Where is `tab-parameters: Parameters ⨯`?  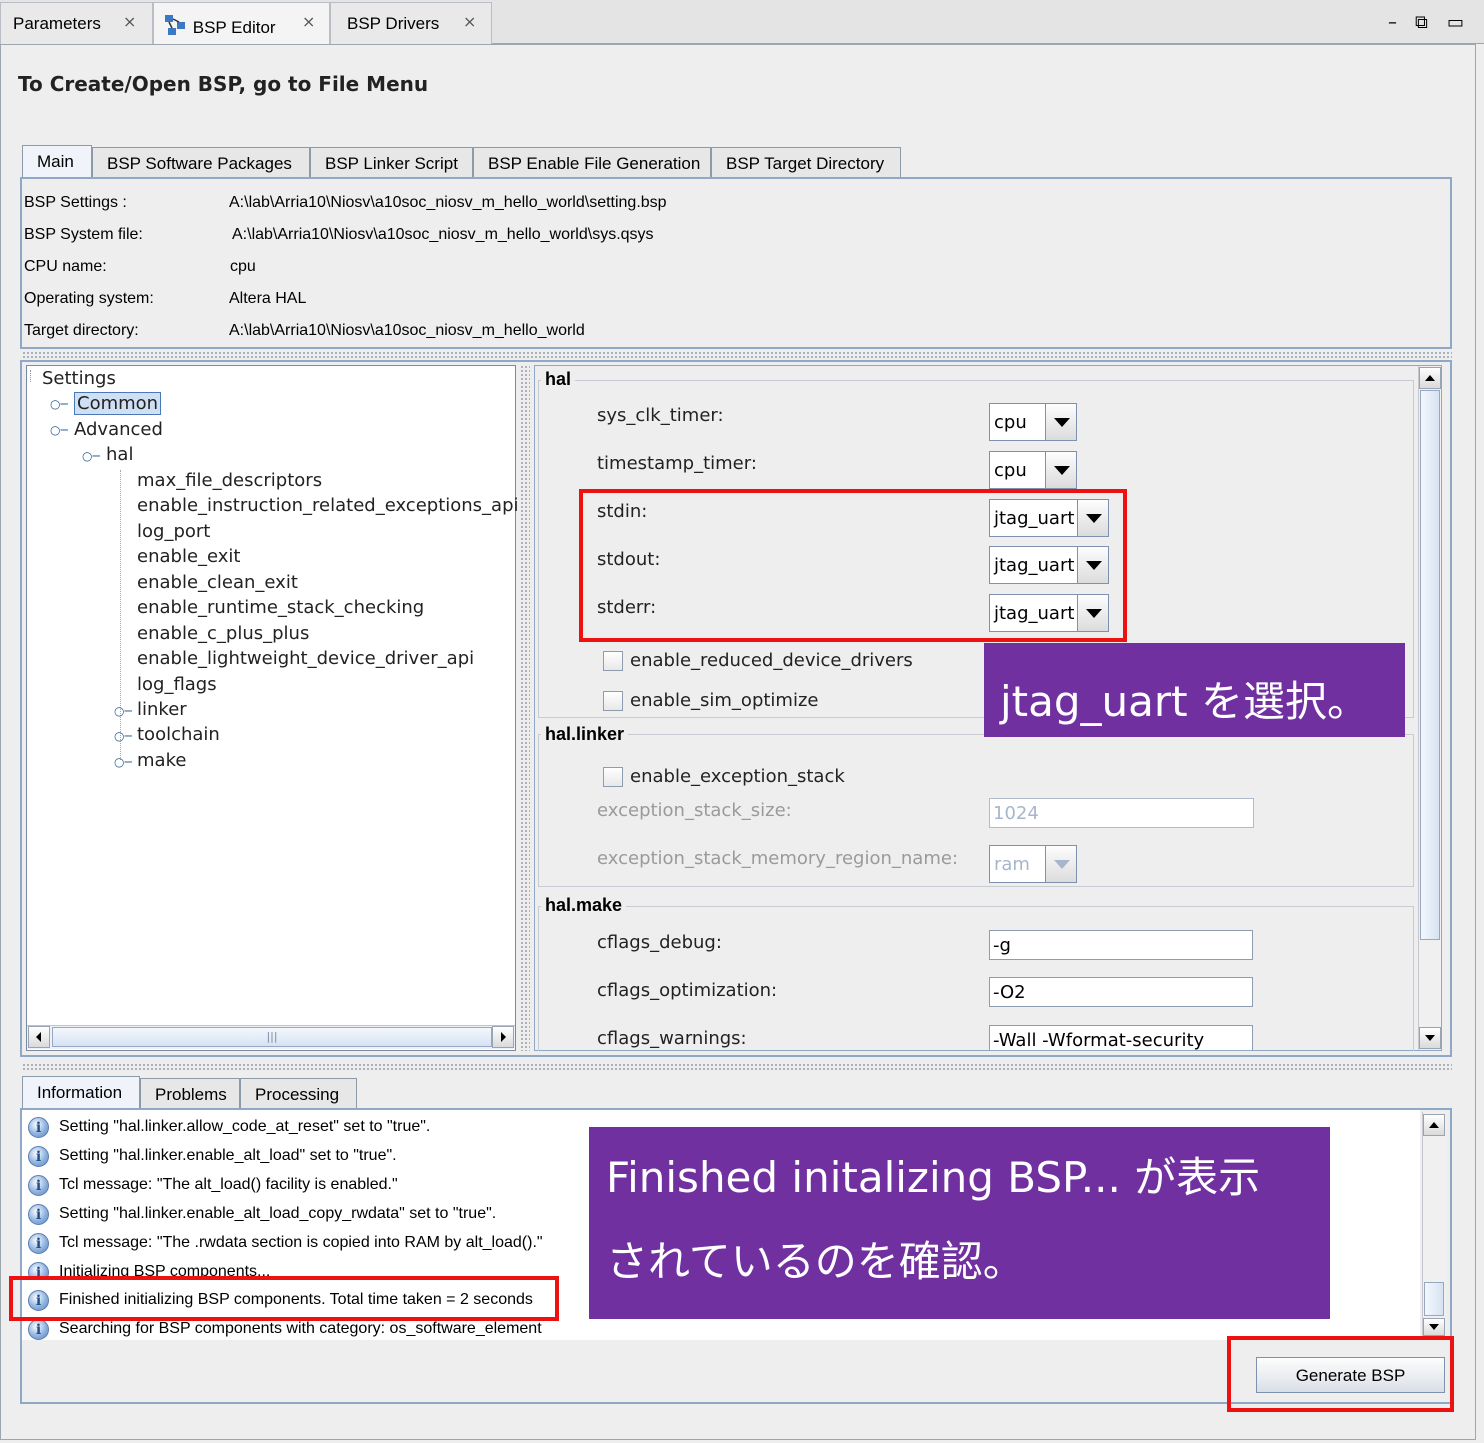
tab-parameters: Parameters ⨯ is located at coordinates (76, 23).